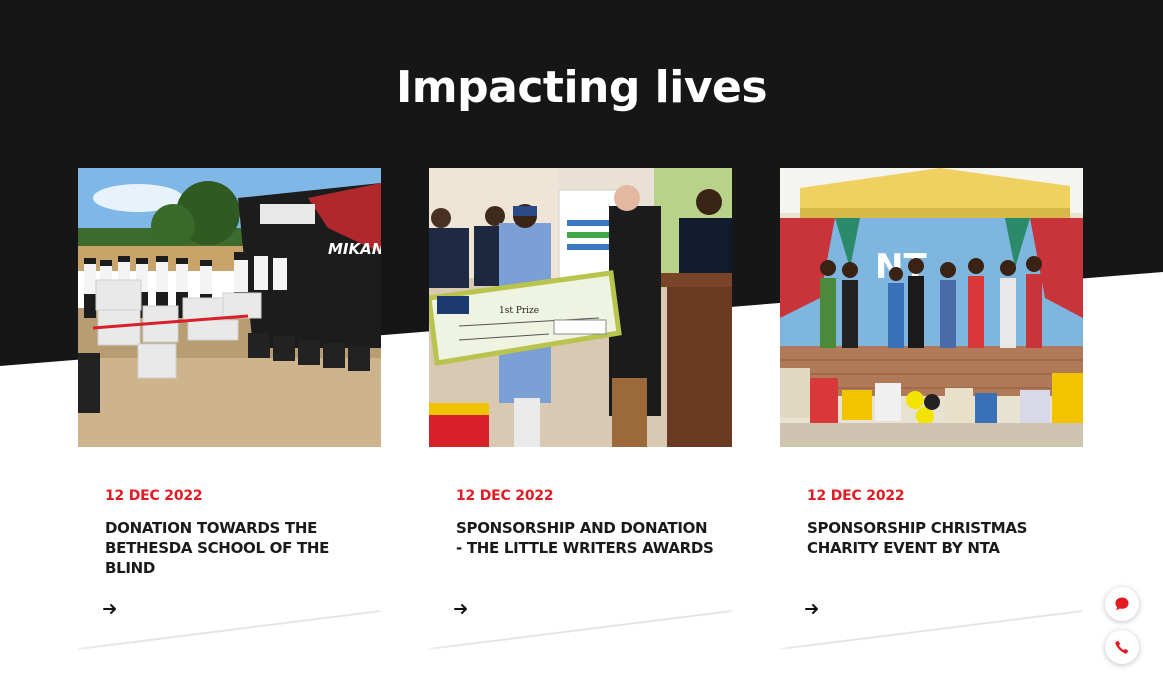 Image resolution: width=1163 pixels, height=695 pixels. I want to click on christmas-photo: NT, so click(931, 307).